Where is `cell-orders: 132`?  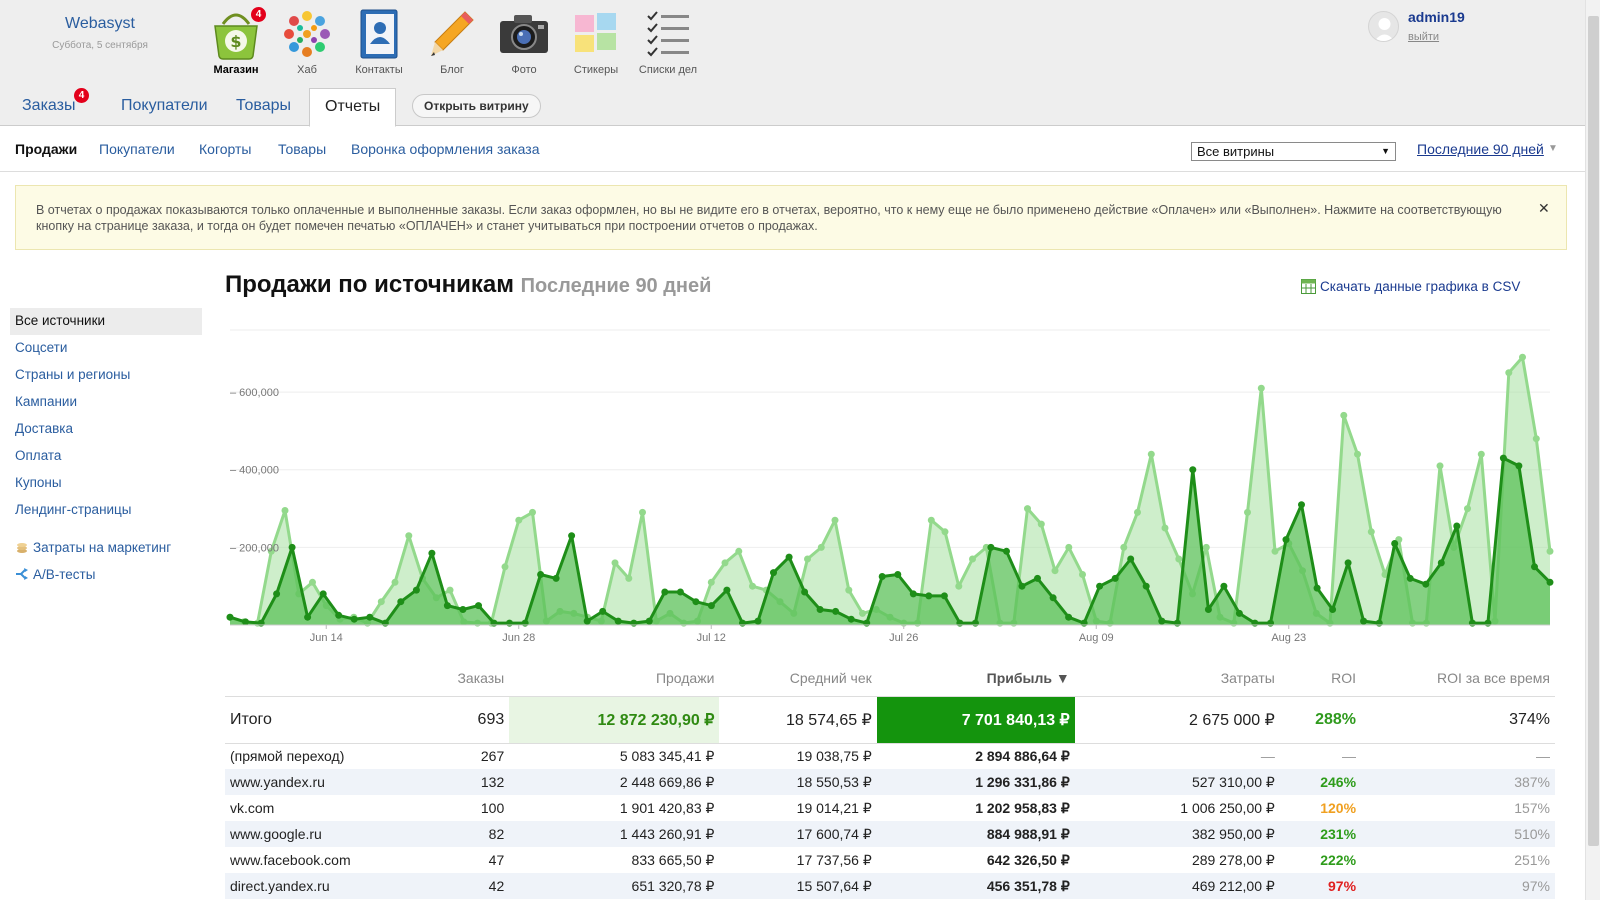 cell-orders: 132 is located at coordinates (436, 782).